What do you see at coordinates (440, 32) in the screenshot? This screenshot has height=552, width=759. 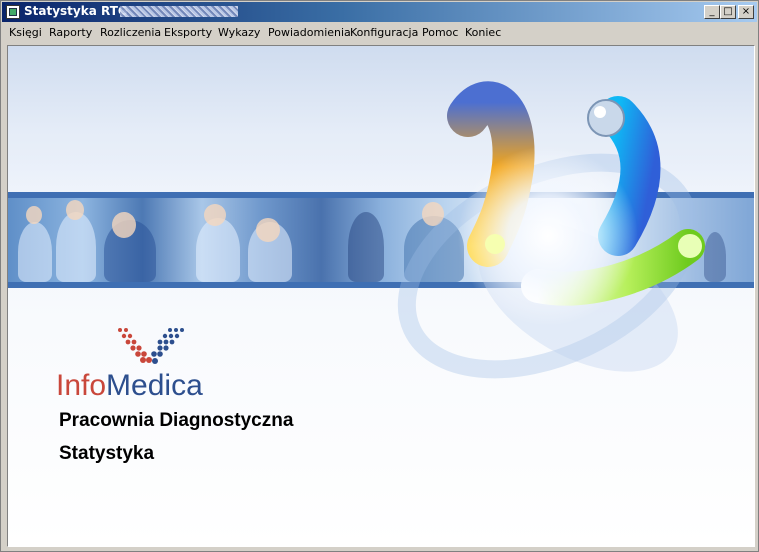 I see `menu-pomoc: Pomoc` at bounding box center [440, 32].